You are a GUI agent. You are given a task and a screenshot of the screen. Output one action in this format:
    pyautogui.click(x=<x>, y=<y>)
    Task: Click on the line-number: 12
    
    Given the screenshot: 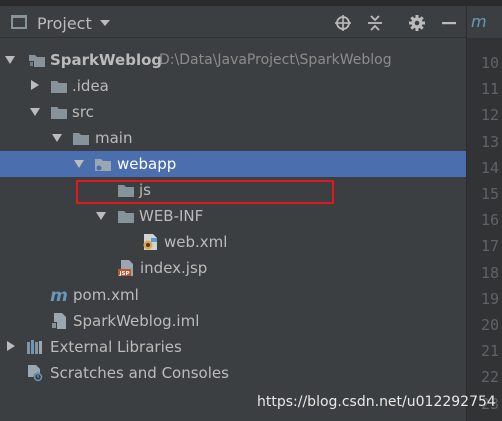 What is the action you would take?
    pyautogui.click(x=489, y=115)
    